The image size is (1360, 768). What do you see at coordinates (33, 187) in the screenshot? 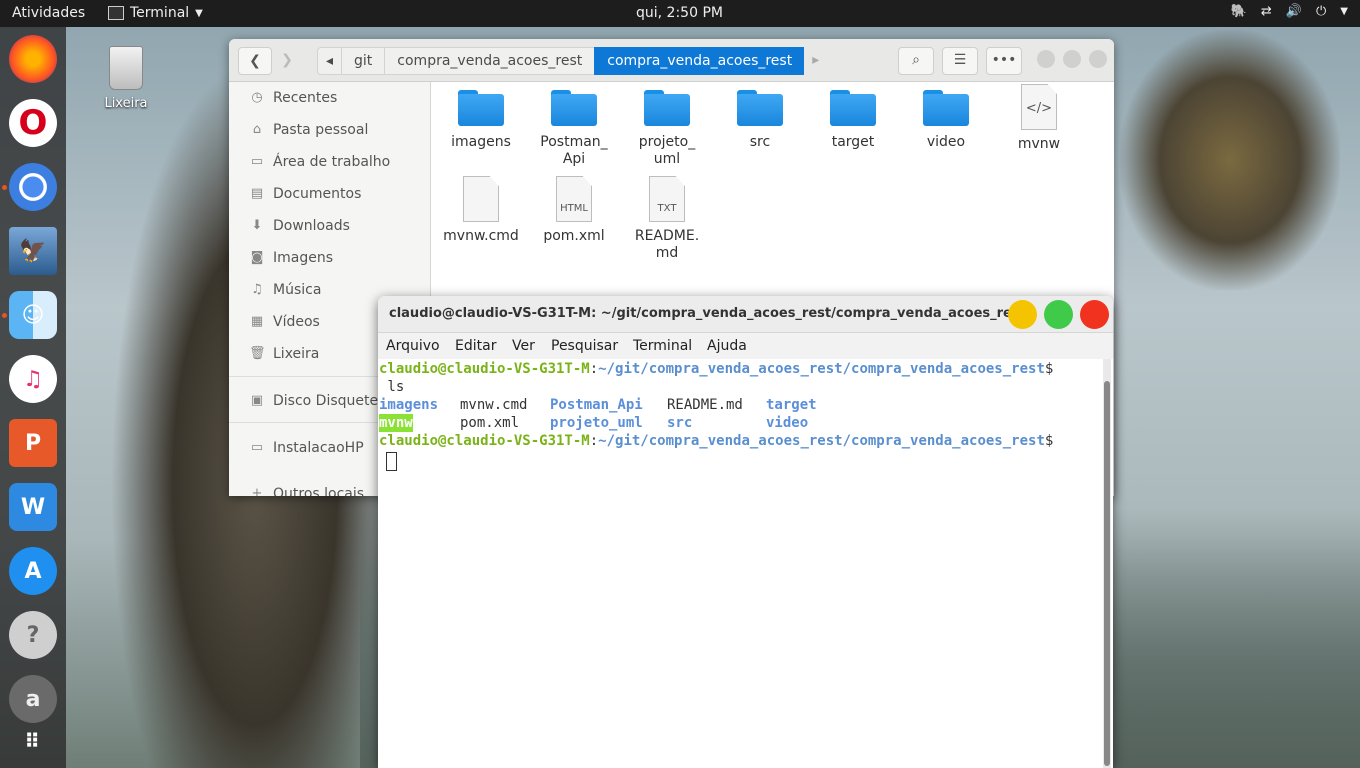
I see `chromium-icon` at bounding box center [33, 187].